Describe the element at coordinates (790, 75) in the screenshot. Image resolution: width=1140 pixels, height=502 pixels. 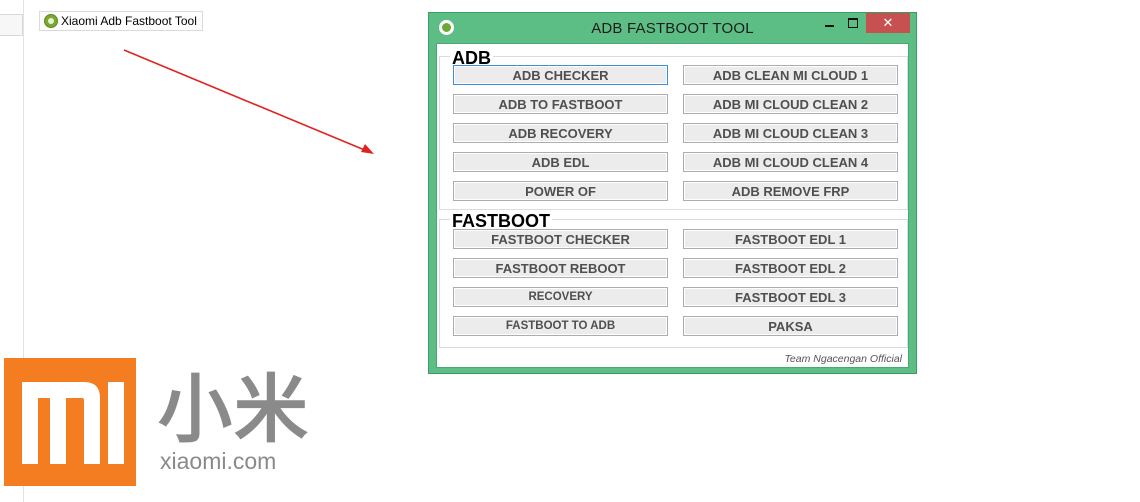
I see `adb-clean-mi-cloud-1-button: ADB CLEAN MI CLOUD 1` at that location.